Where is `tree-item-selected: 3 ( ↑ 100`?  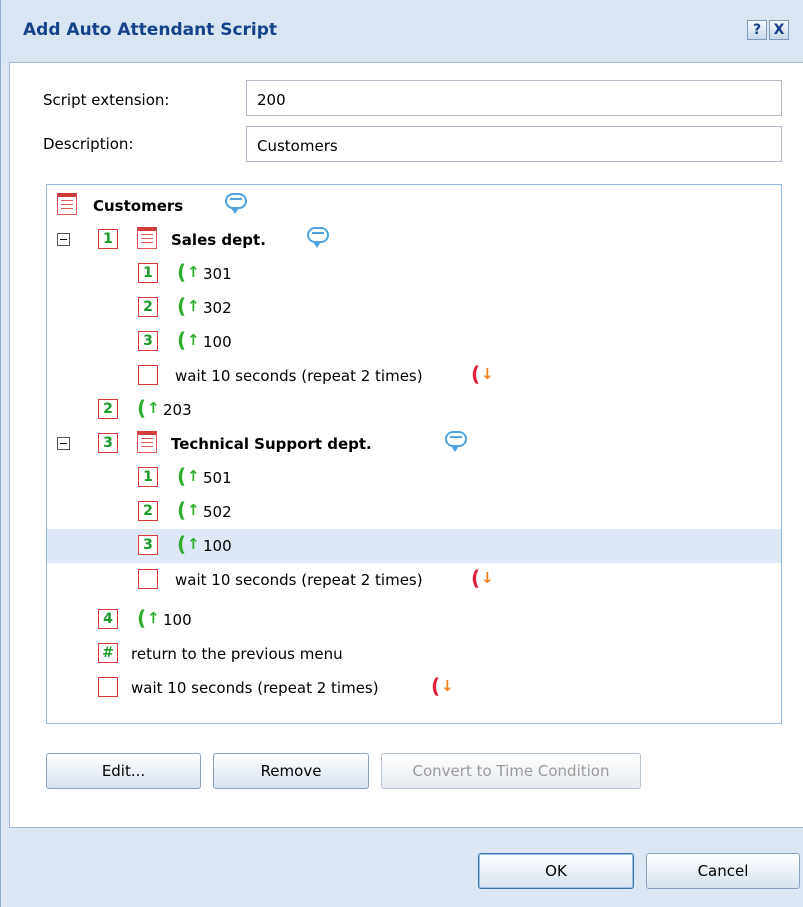 tree-item-selected: 3 ( ↑ 100 is located at coordinates (414, 546).